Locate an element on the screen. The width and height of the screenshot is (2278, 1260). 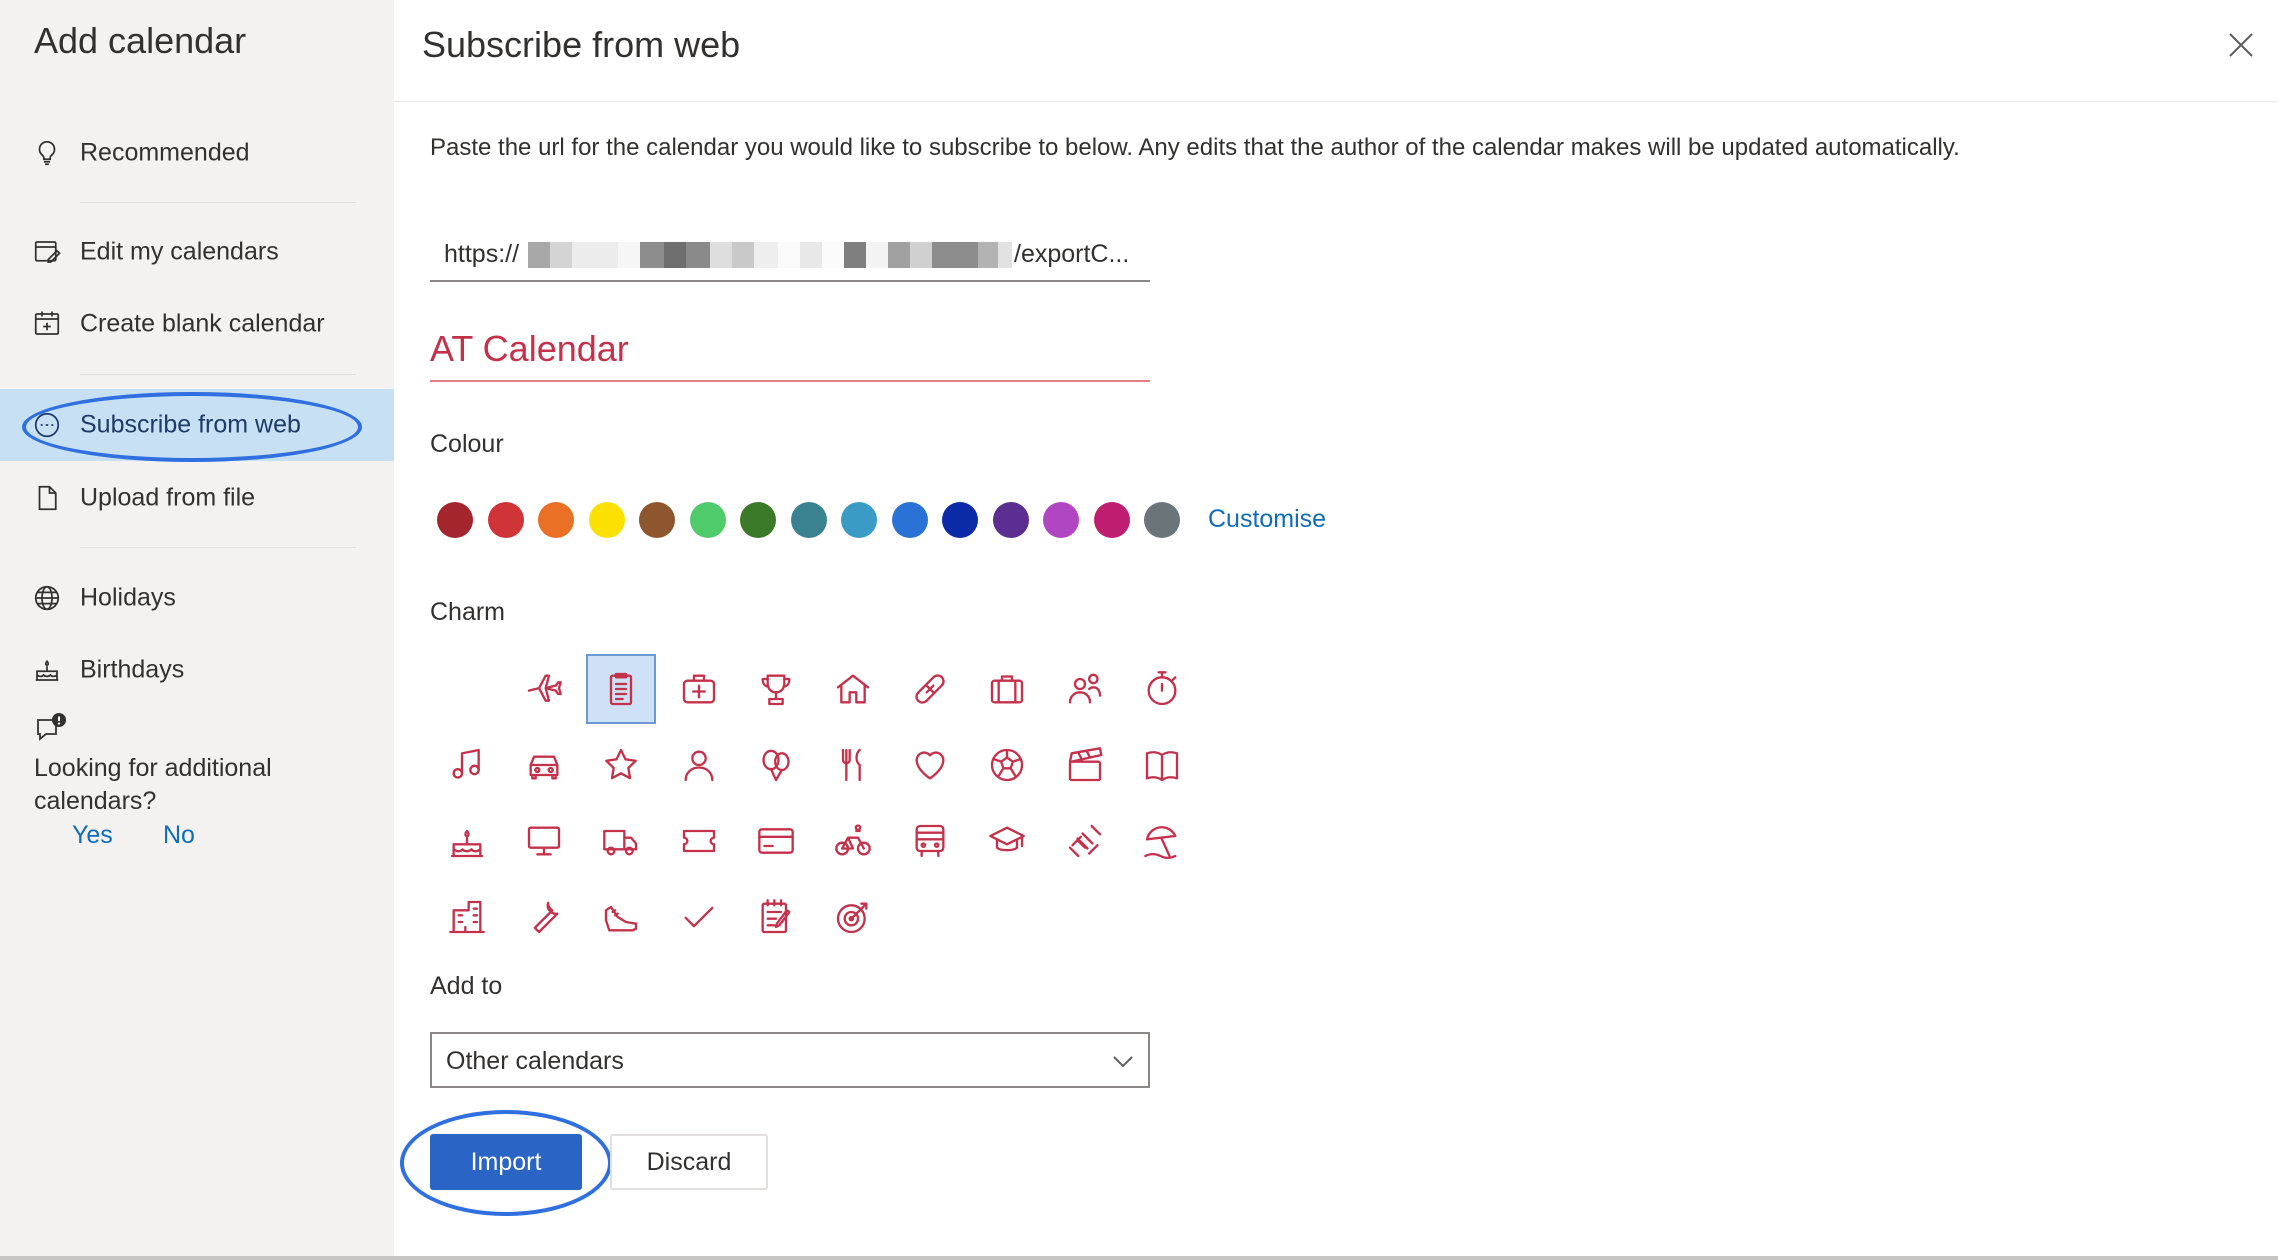
charm-notepad is located at coordinates (776, 917).